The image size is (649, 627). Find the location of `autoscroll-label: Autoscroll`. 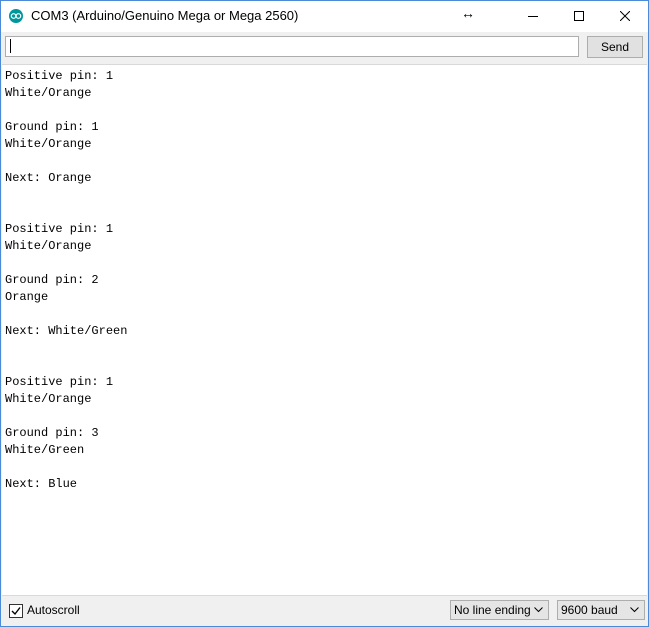

autoscroll-label: Autoscroll is located at coordinates (53, 610).